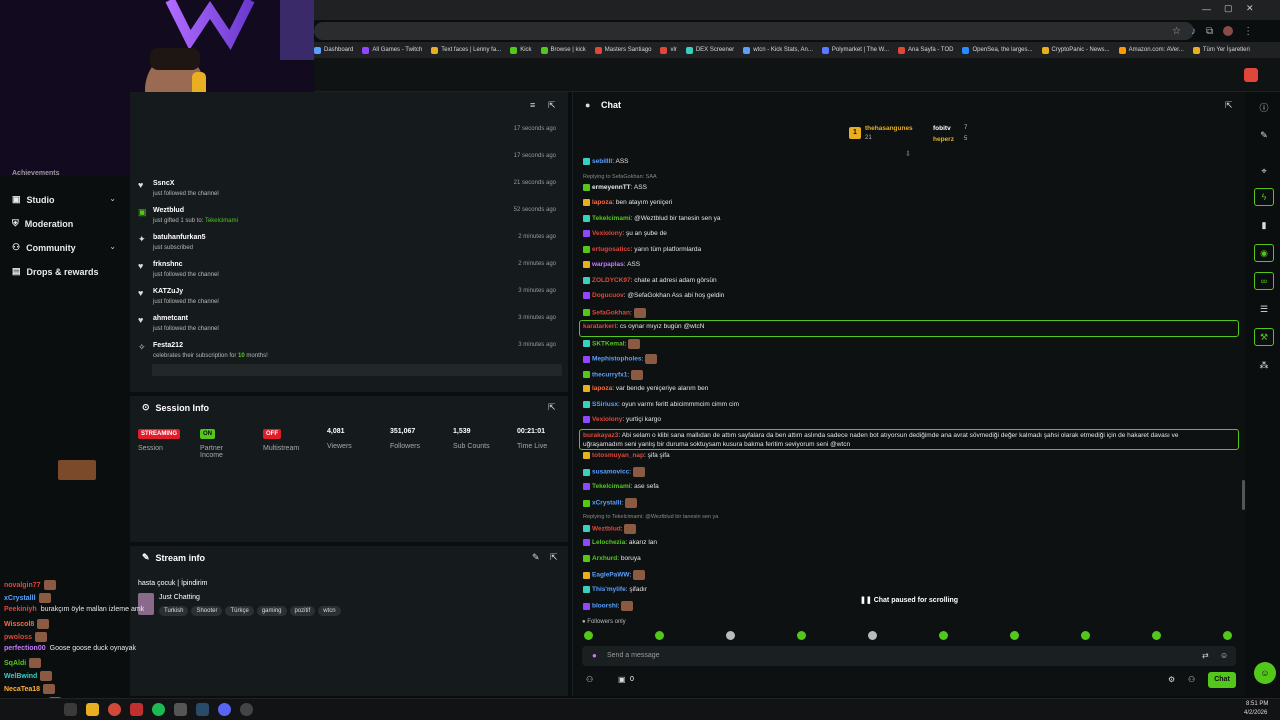  I want to click on menu-icon: ⋮, so click(1248, 31).